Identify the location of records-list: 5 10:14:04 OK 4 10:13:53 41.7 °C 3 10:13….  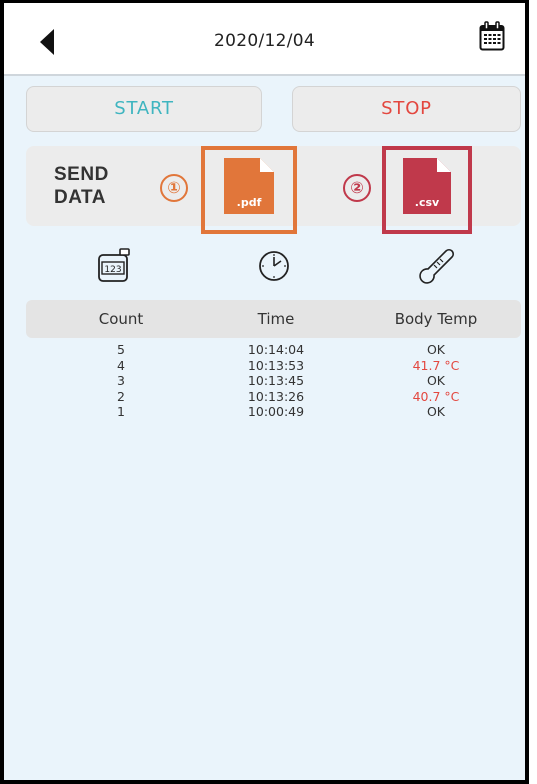
(273, 381).